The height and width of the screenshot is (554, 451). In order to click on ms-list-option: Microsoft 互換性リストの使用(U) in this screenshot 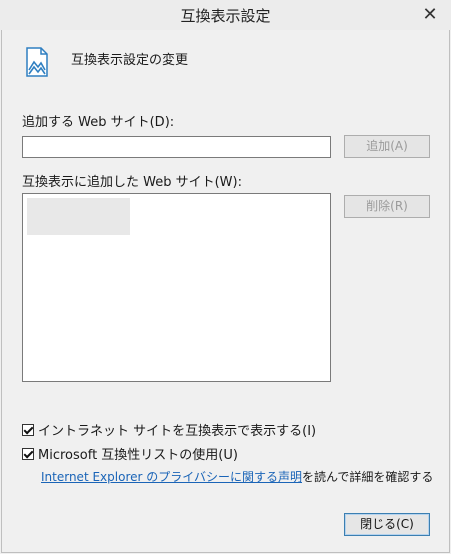, I will do `click(130, 453)`.